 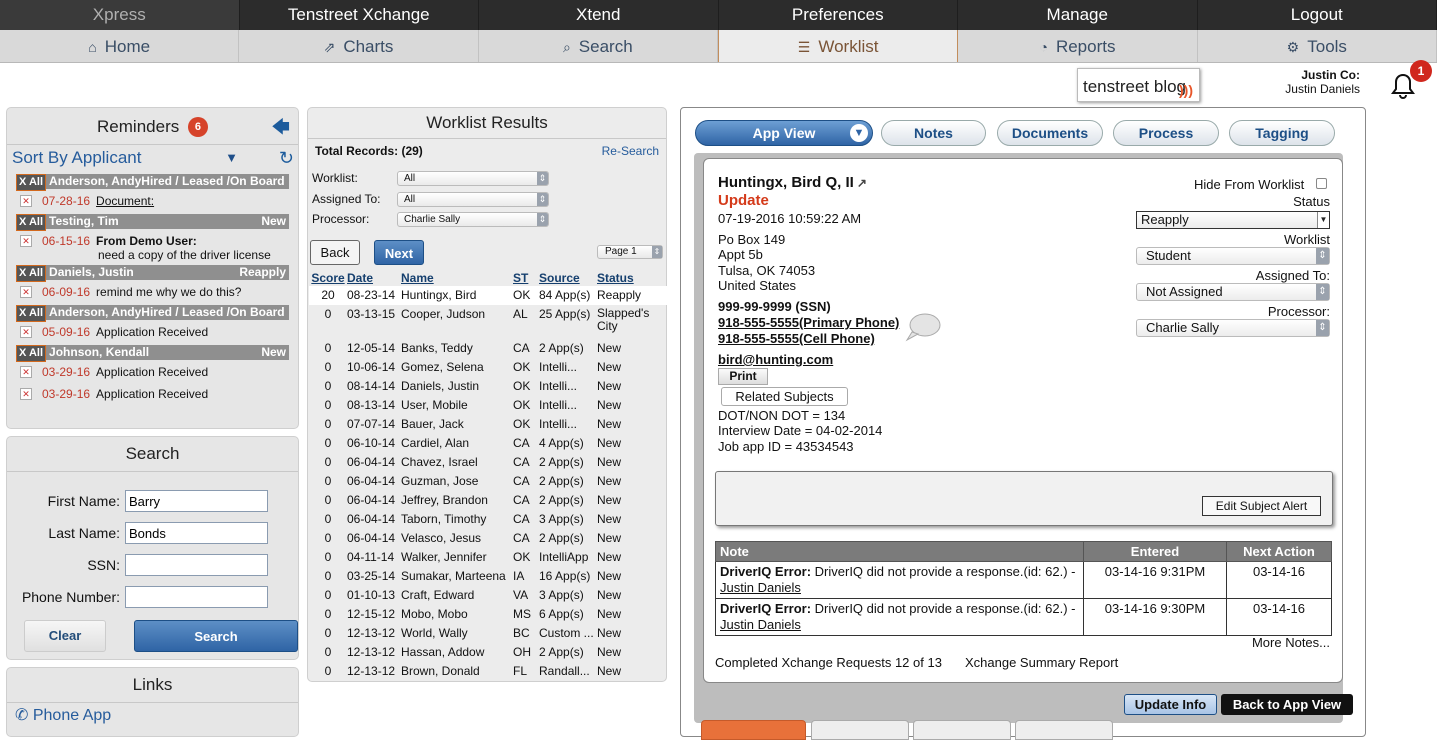 What do you see at coordinates (328, 278) in the screenshot?
I see `col-score: Score` at bounding box center [328, 278].